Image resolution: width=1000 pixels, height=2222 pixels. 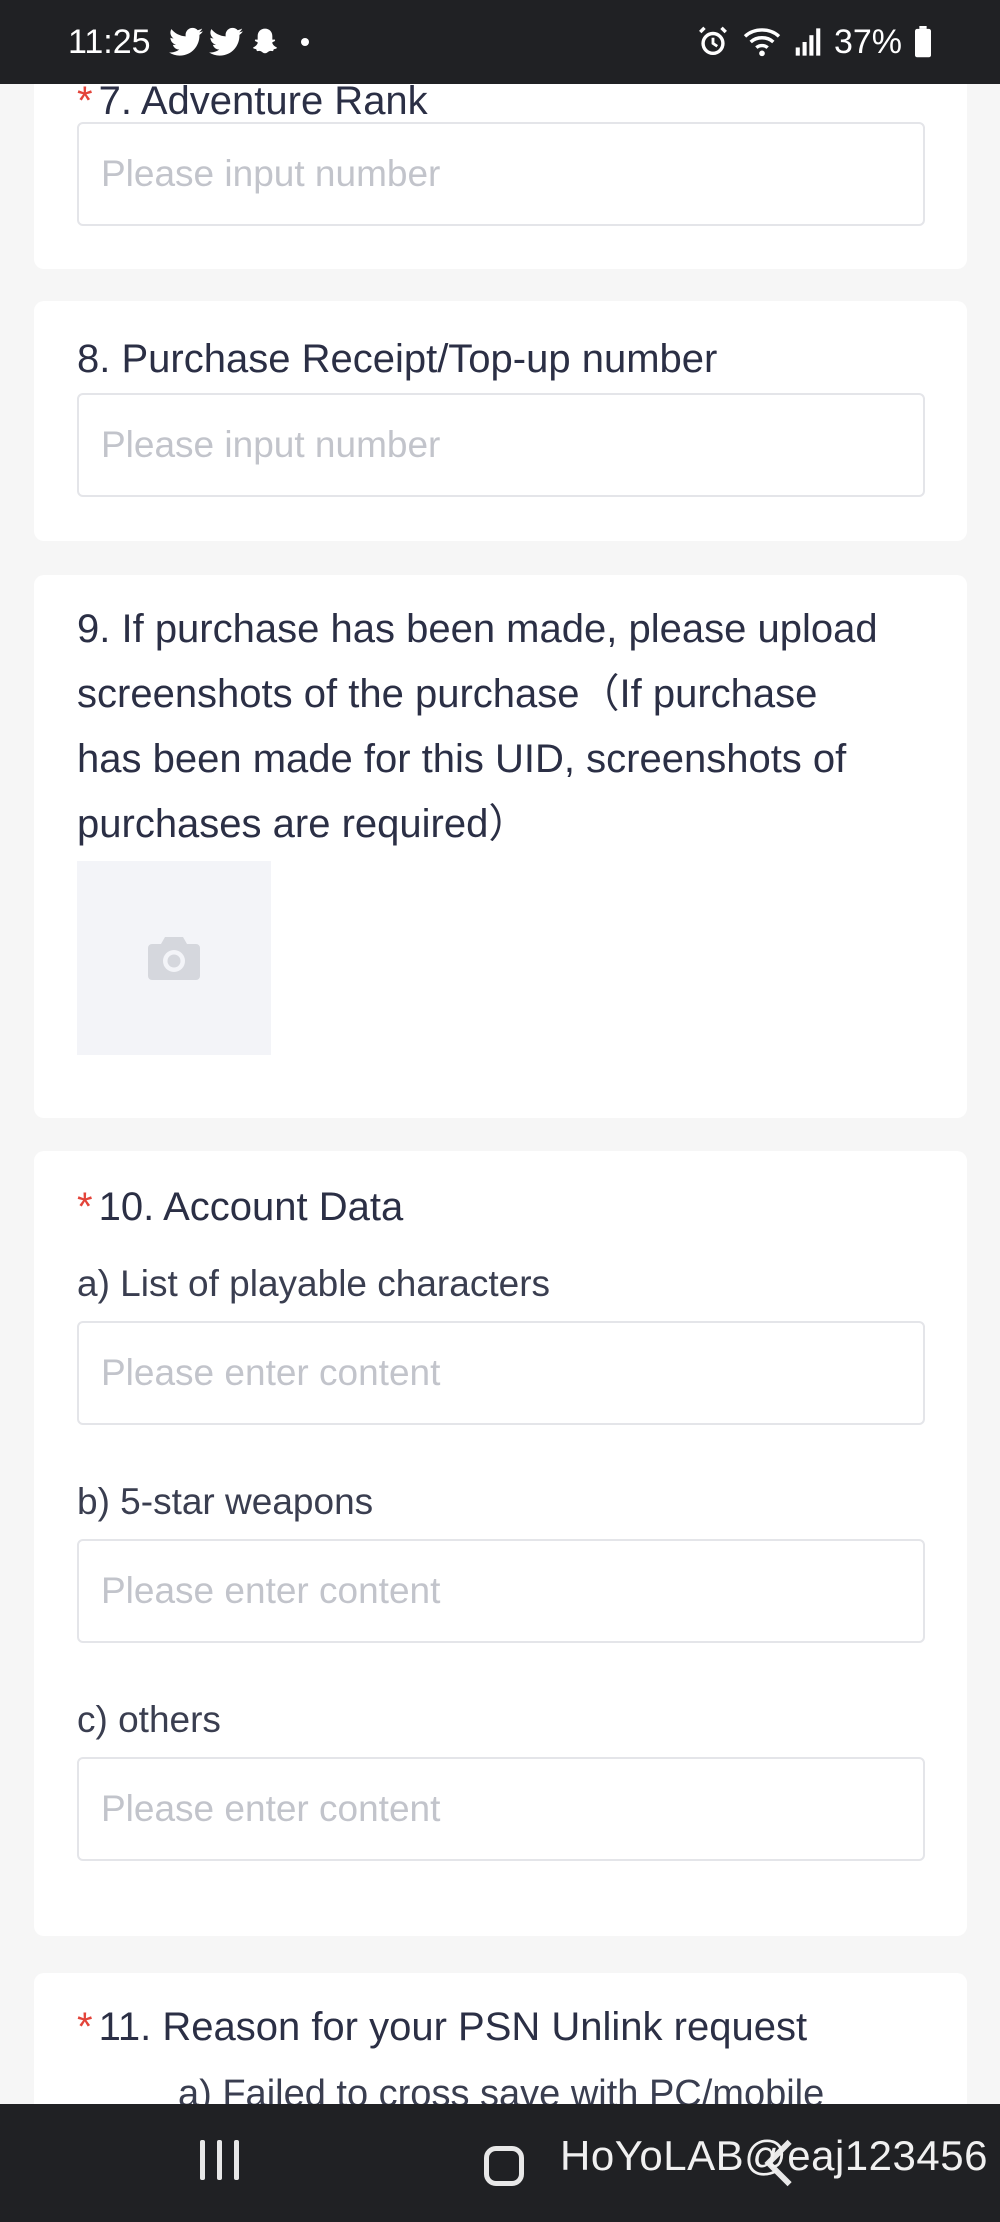 I want to click on battery-icon, so click(x=923, y=42).